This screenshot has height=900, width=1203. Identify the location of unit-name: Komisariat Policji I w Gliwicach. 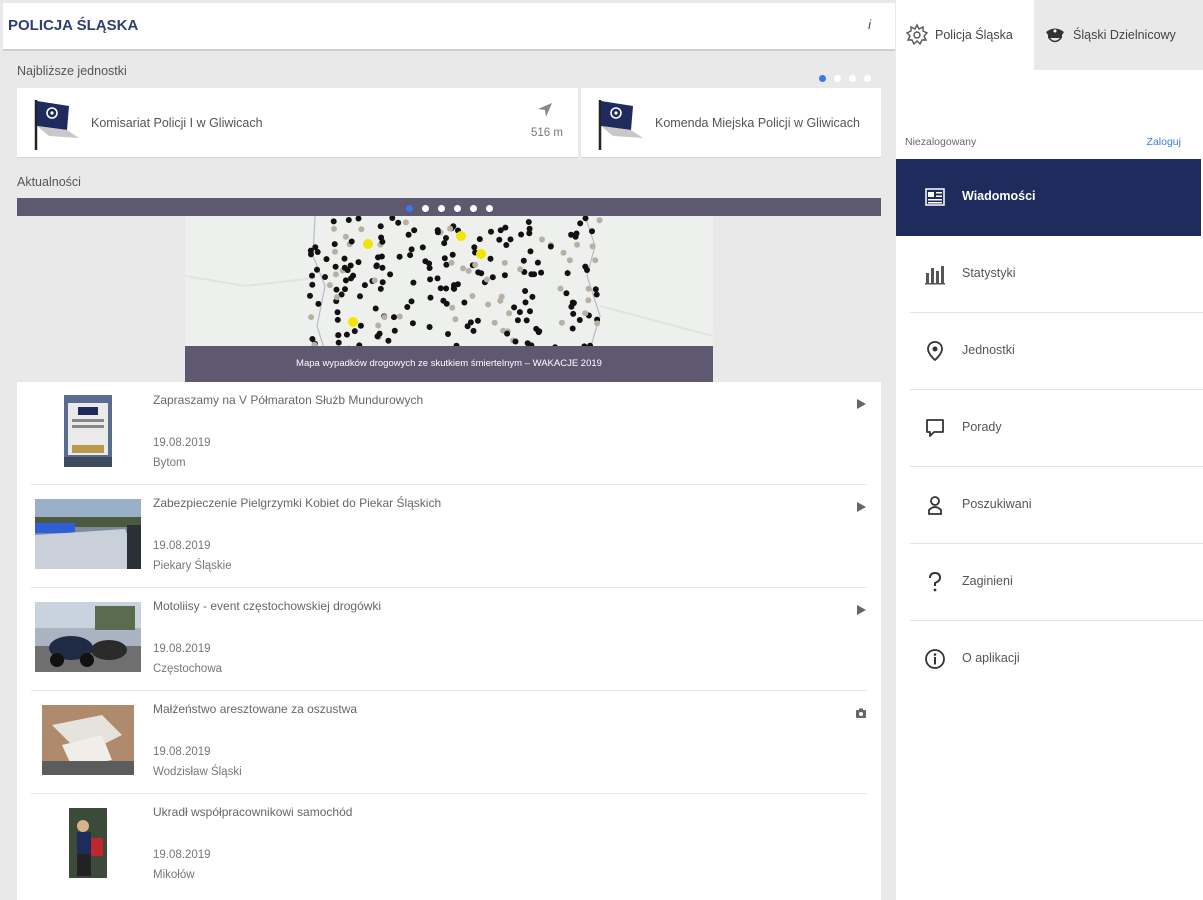
(177, 123).